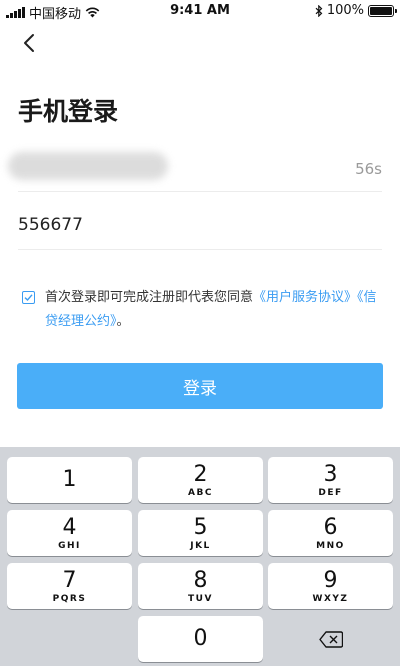 The width and height of the screenshot is (400, 666). I want to click on status-bar: 中国移动 9:41 AM 100%, so click(200, 11).